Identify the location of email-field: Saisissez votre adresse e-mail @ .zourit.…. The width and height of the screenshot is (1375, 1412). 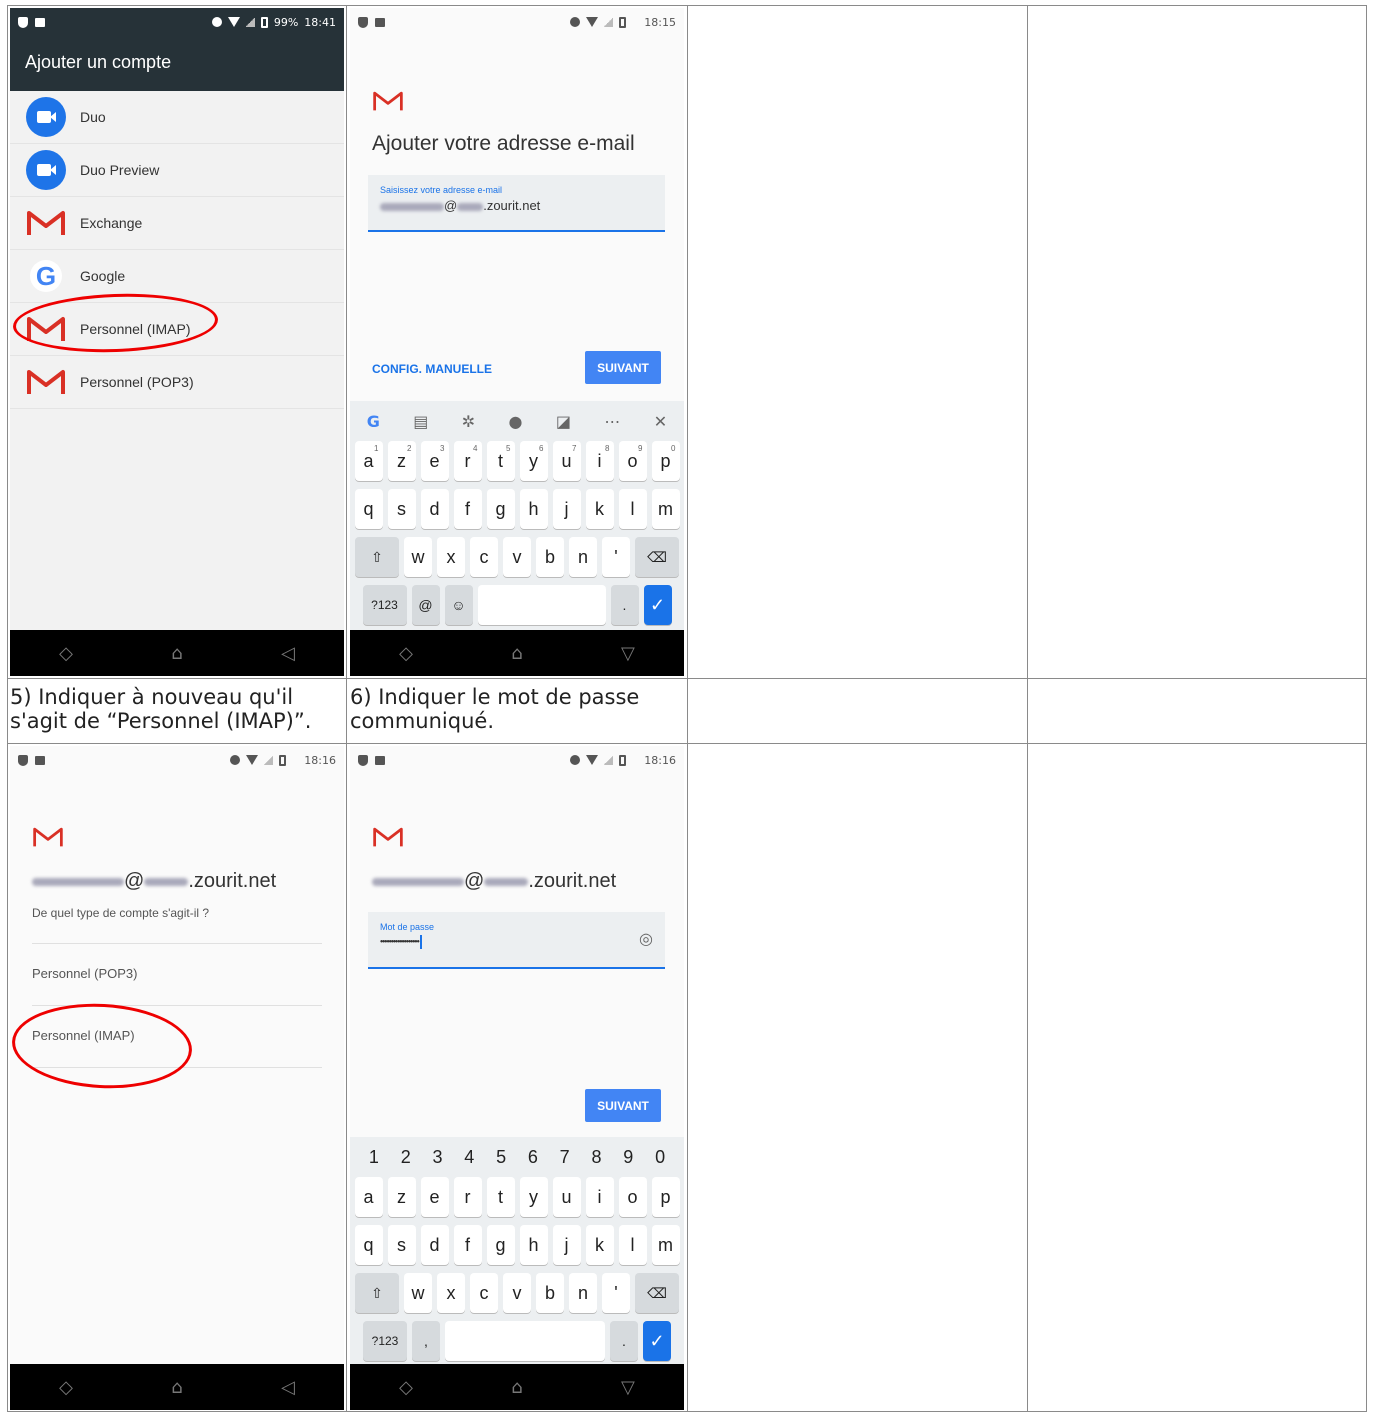
(516, 203).